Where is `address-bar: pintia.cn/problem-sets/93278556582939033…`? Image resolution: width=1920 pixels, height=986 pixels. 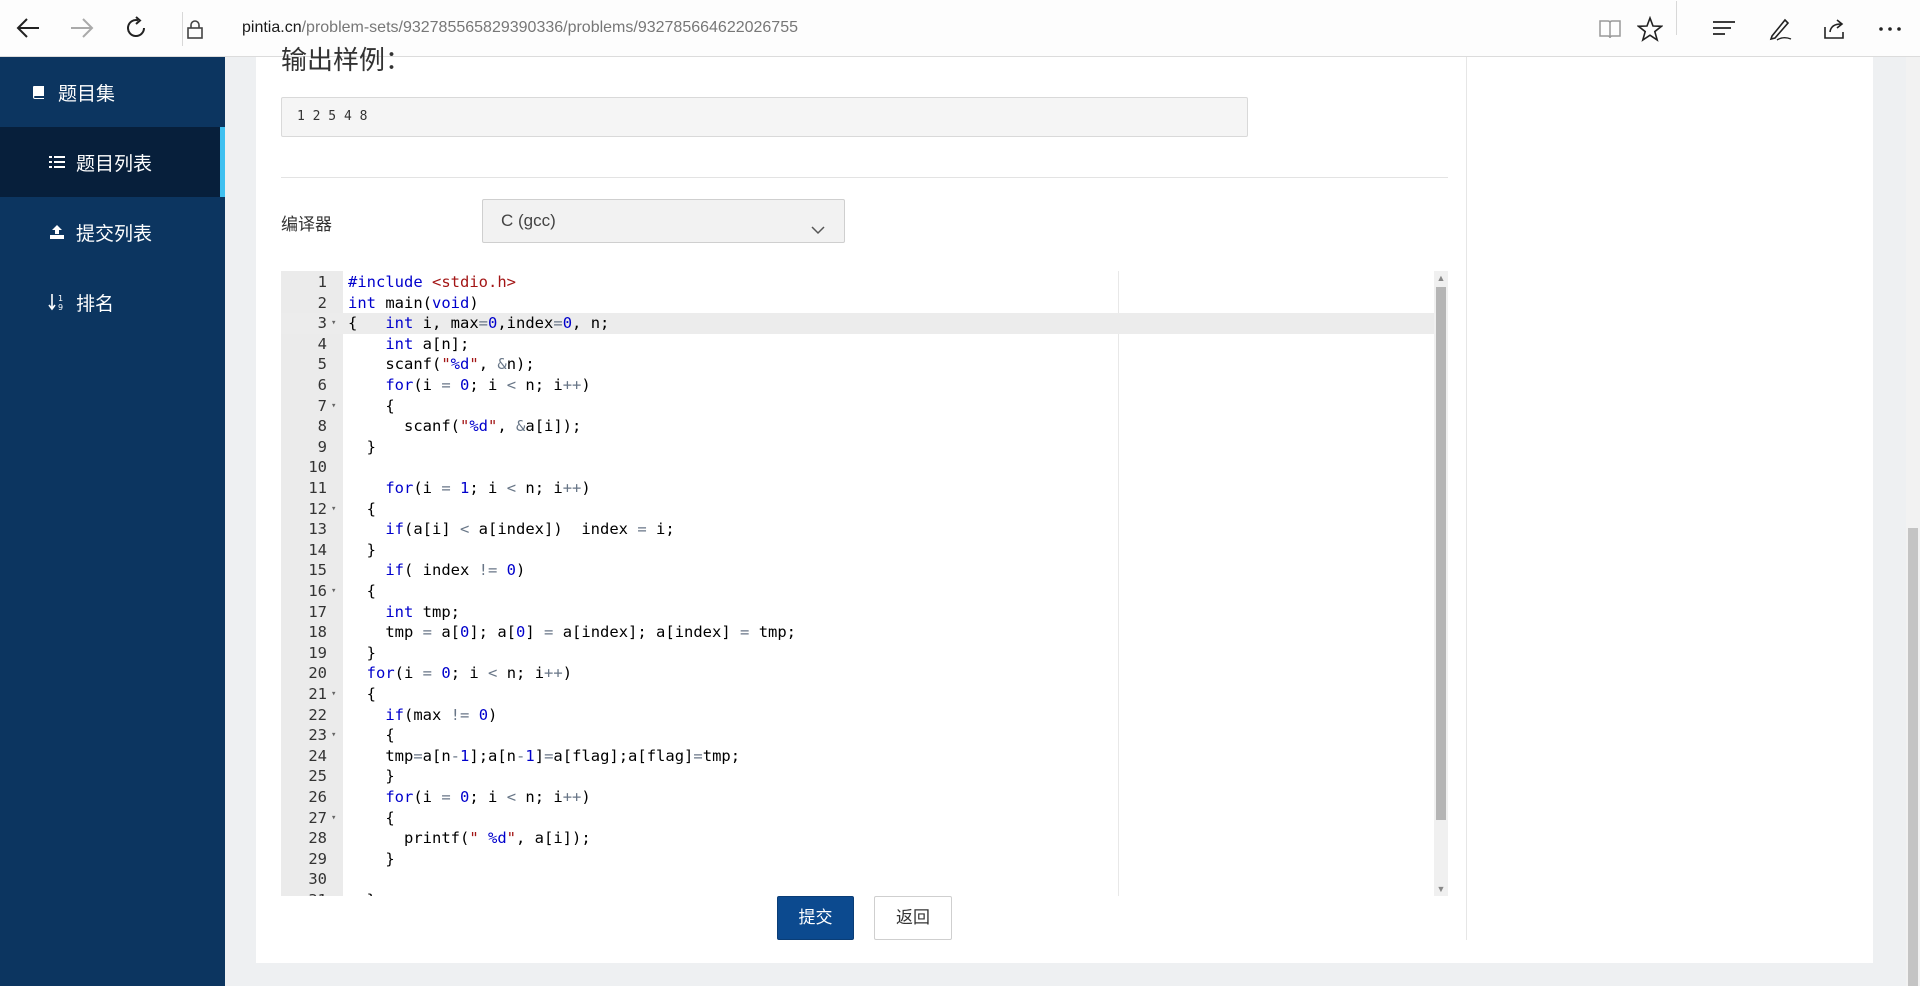 address-bar: pintia.cn/problem-sets/93278556582939033… is located at coordinates (876, 28).